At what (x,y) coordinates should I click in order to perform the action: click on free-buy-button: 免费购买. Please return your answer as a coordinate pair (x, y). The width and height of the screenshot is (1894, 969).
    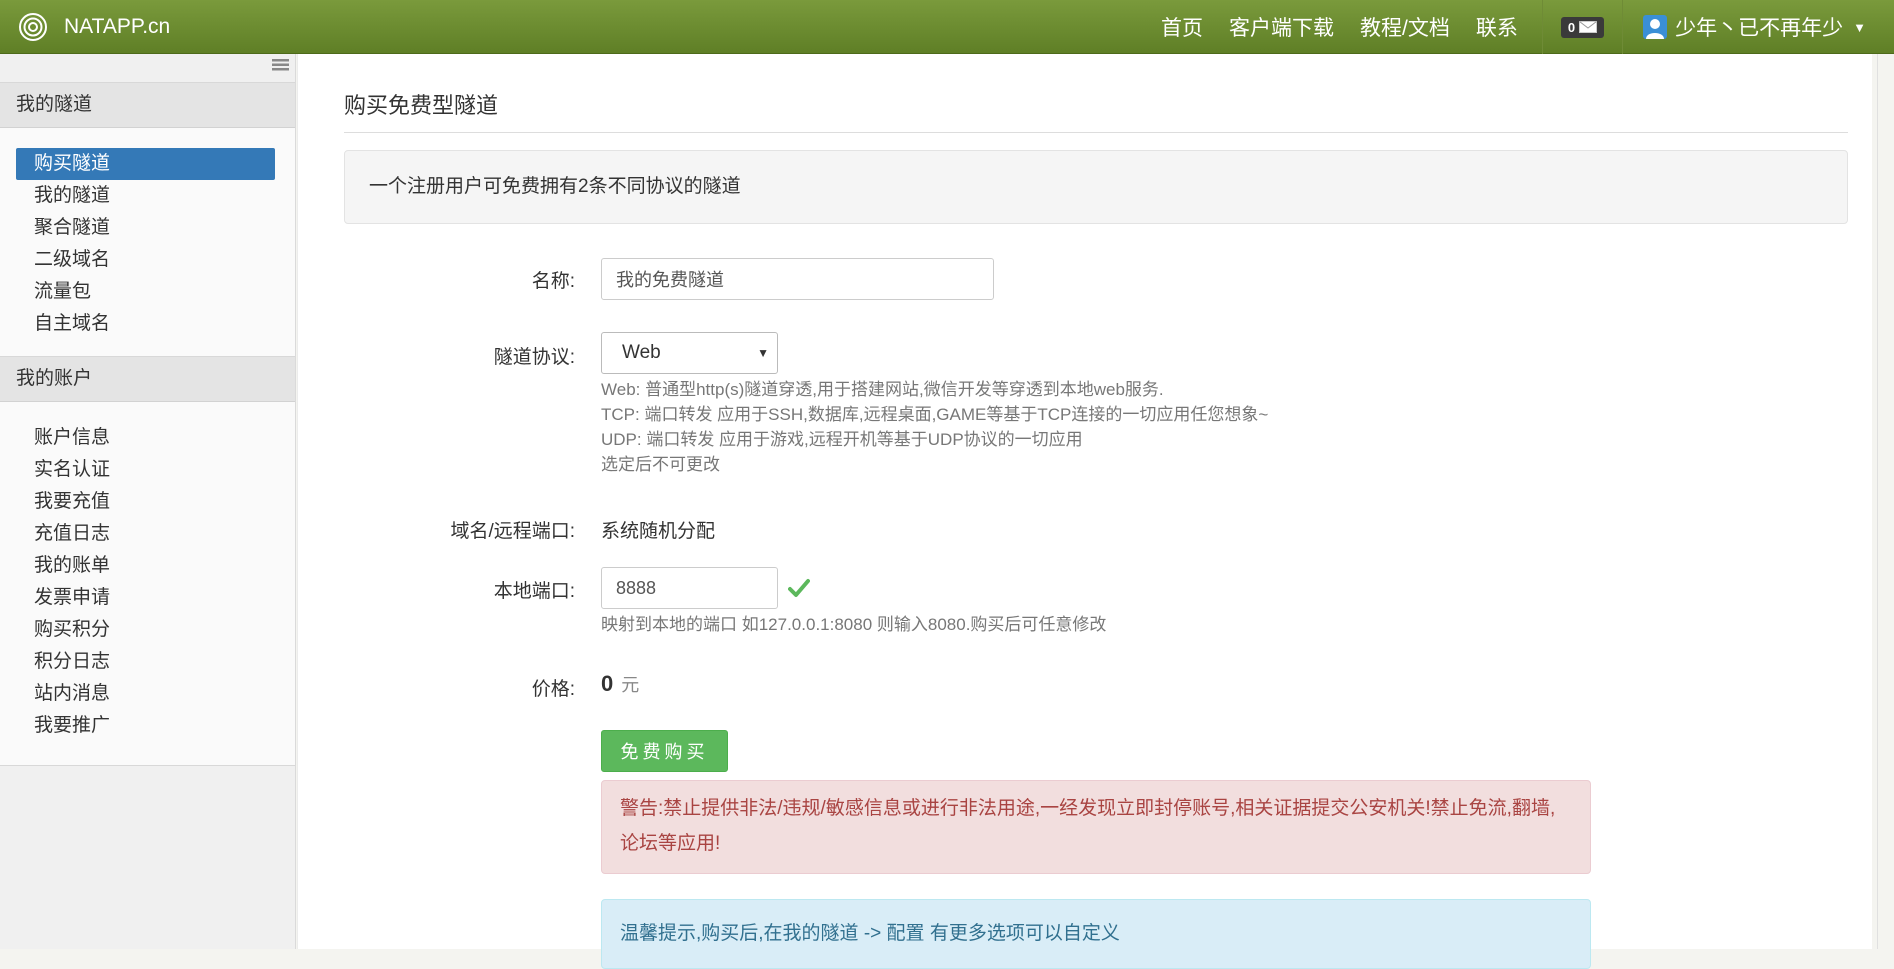
    Looking at the image, I should click on (664, 751).